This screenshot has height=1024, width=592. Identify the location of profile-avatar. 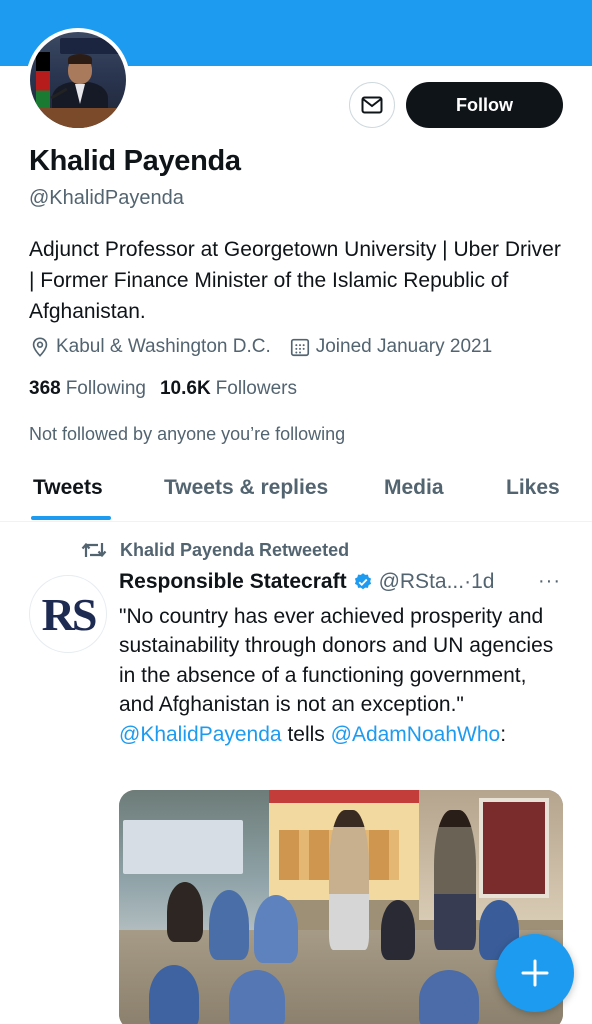
(78, 80).